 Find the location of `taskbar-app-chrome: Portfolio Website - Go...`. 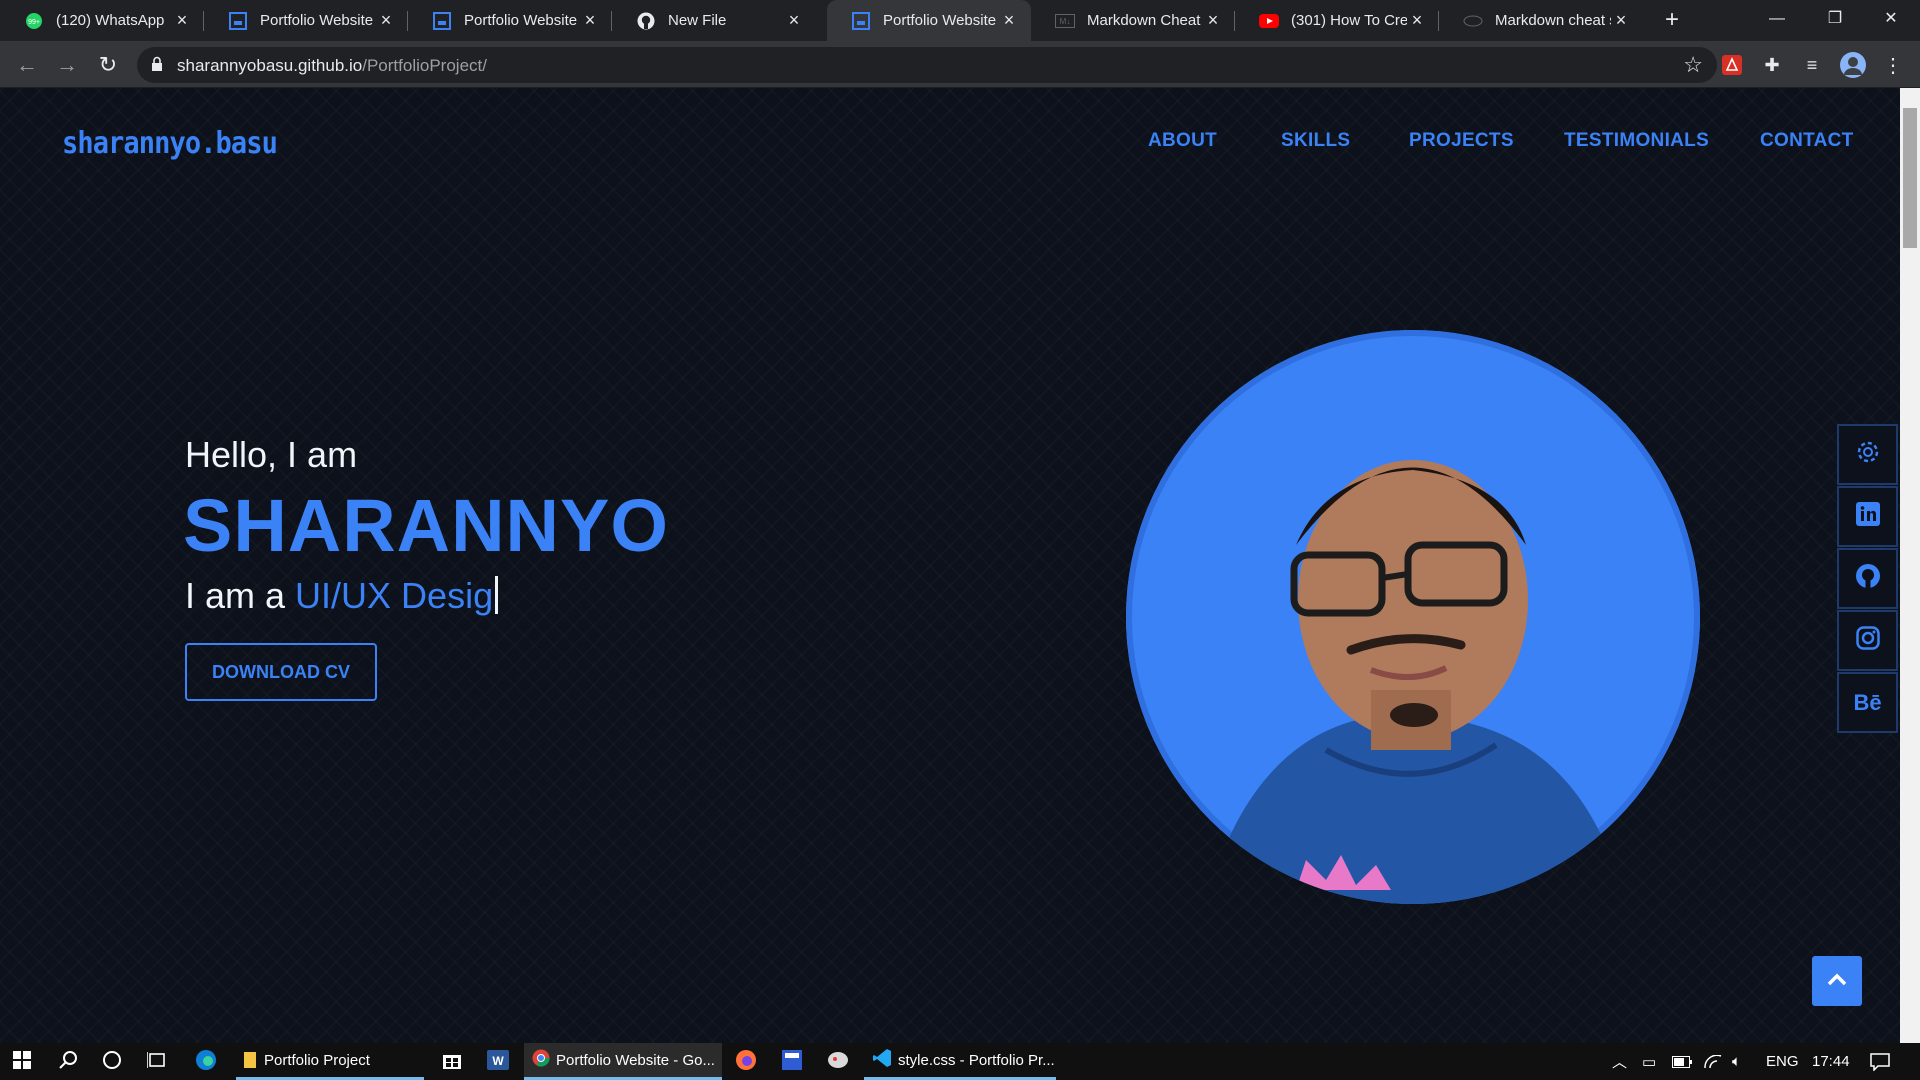

taskbar-app-chrome: Portfolio Website - Go... is located at coordinates (623, 1061).